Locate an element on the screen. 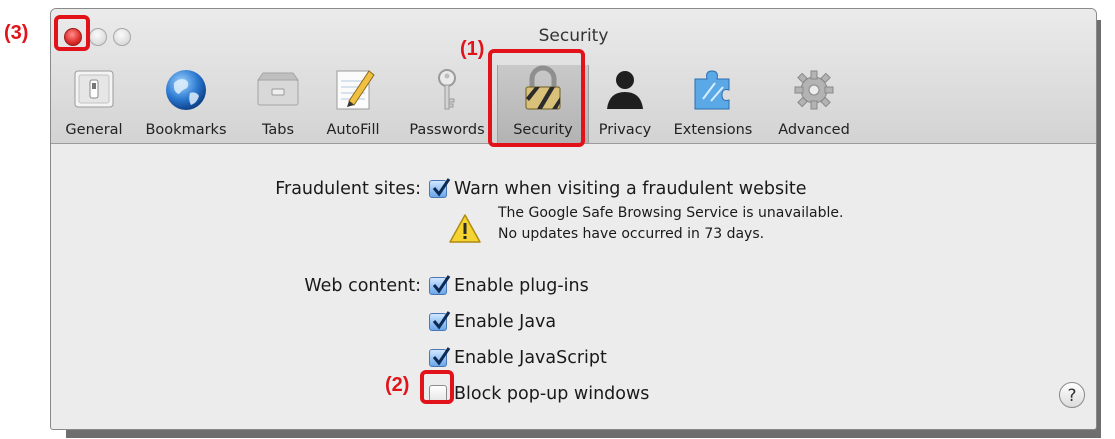  warn-fraudulent-label: Warn when visiting a fraudulent website is located at coordinates (630, 189).